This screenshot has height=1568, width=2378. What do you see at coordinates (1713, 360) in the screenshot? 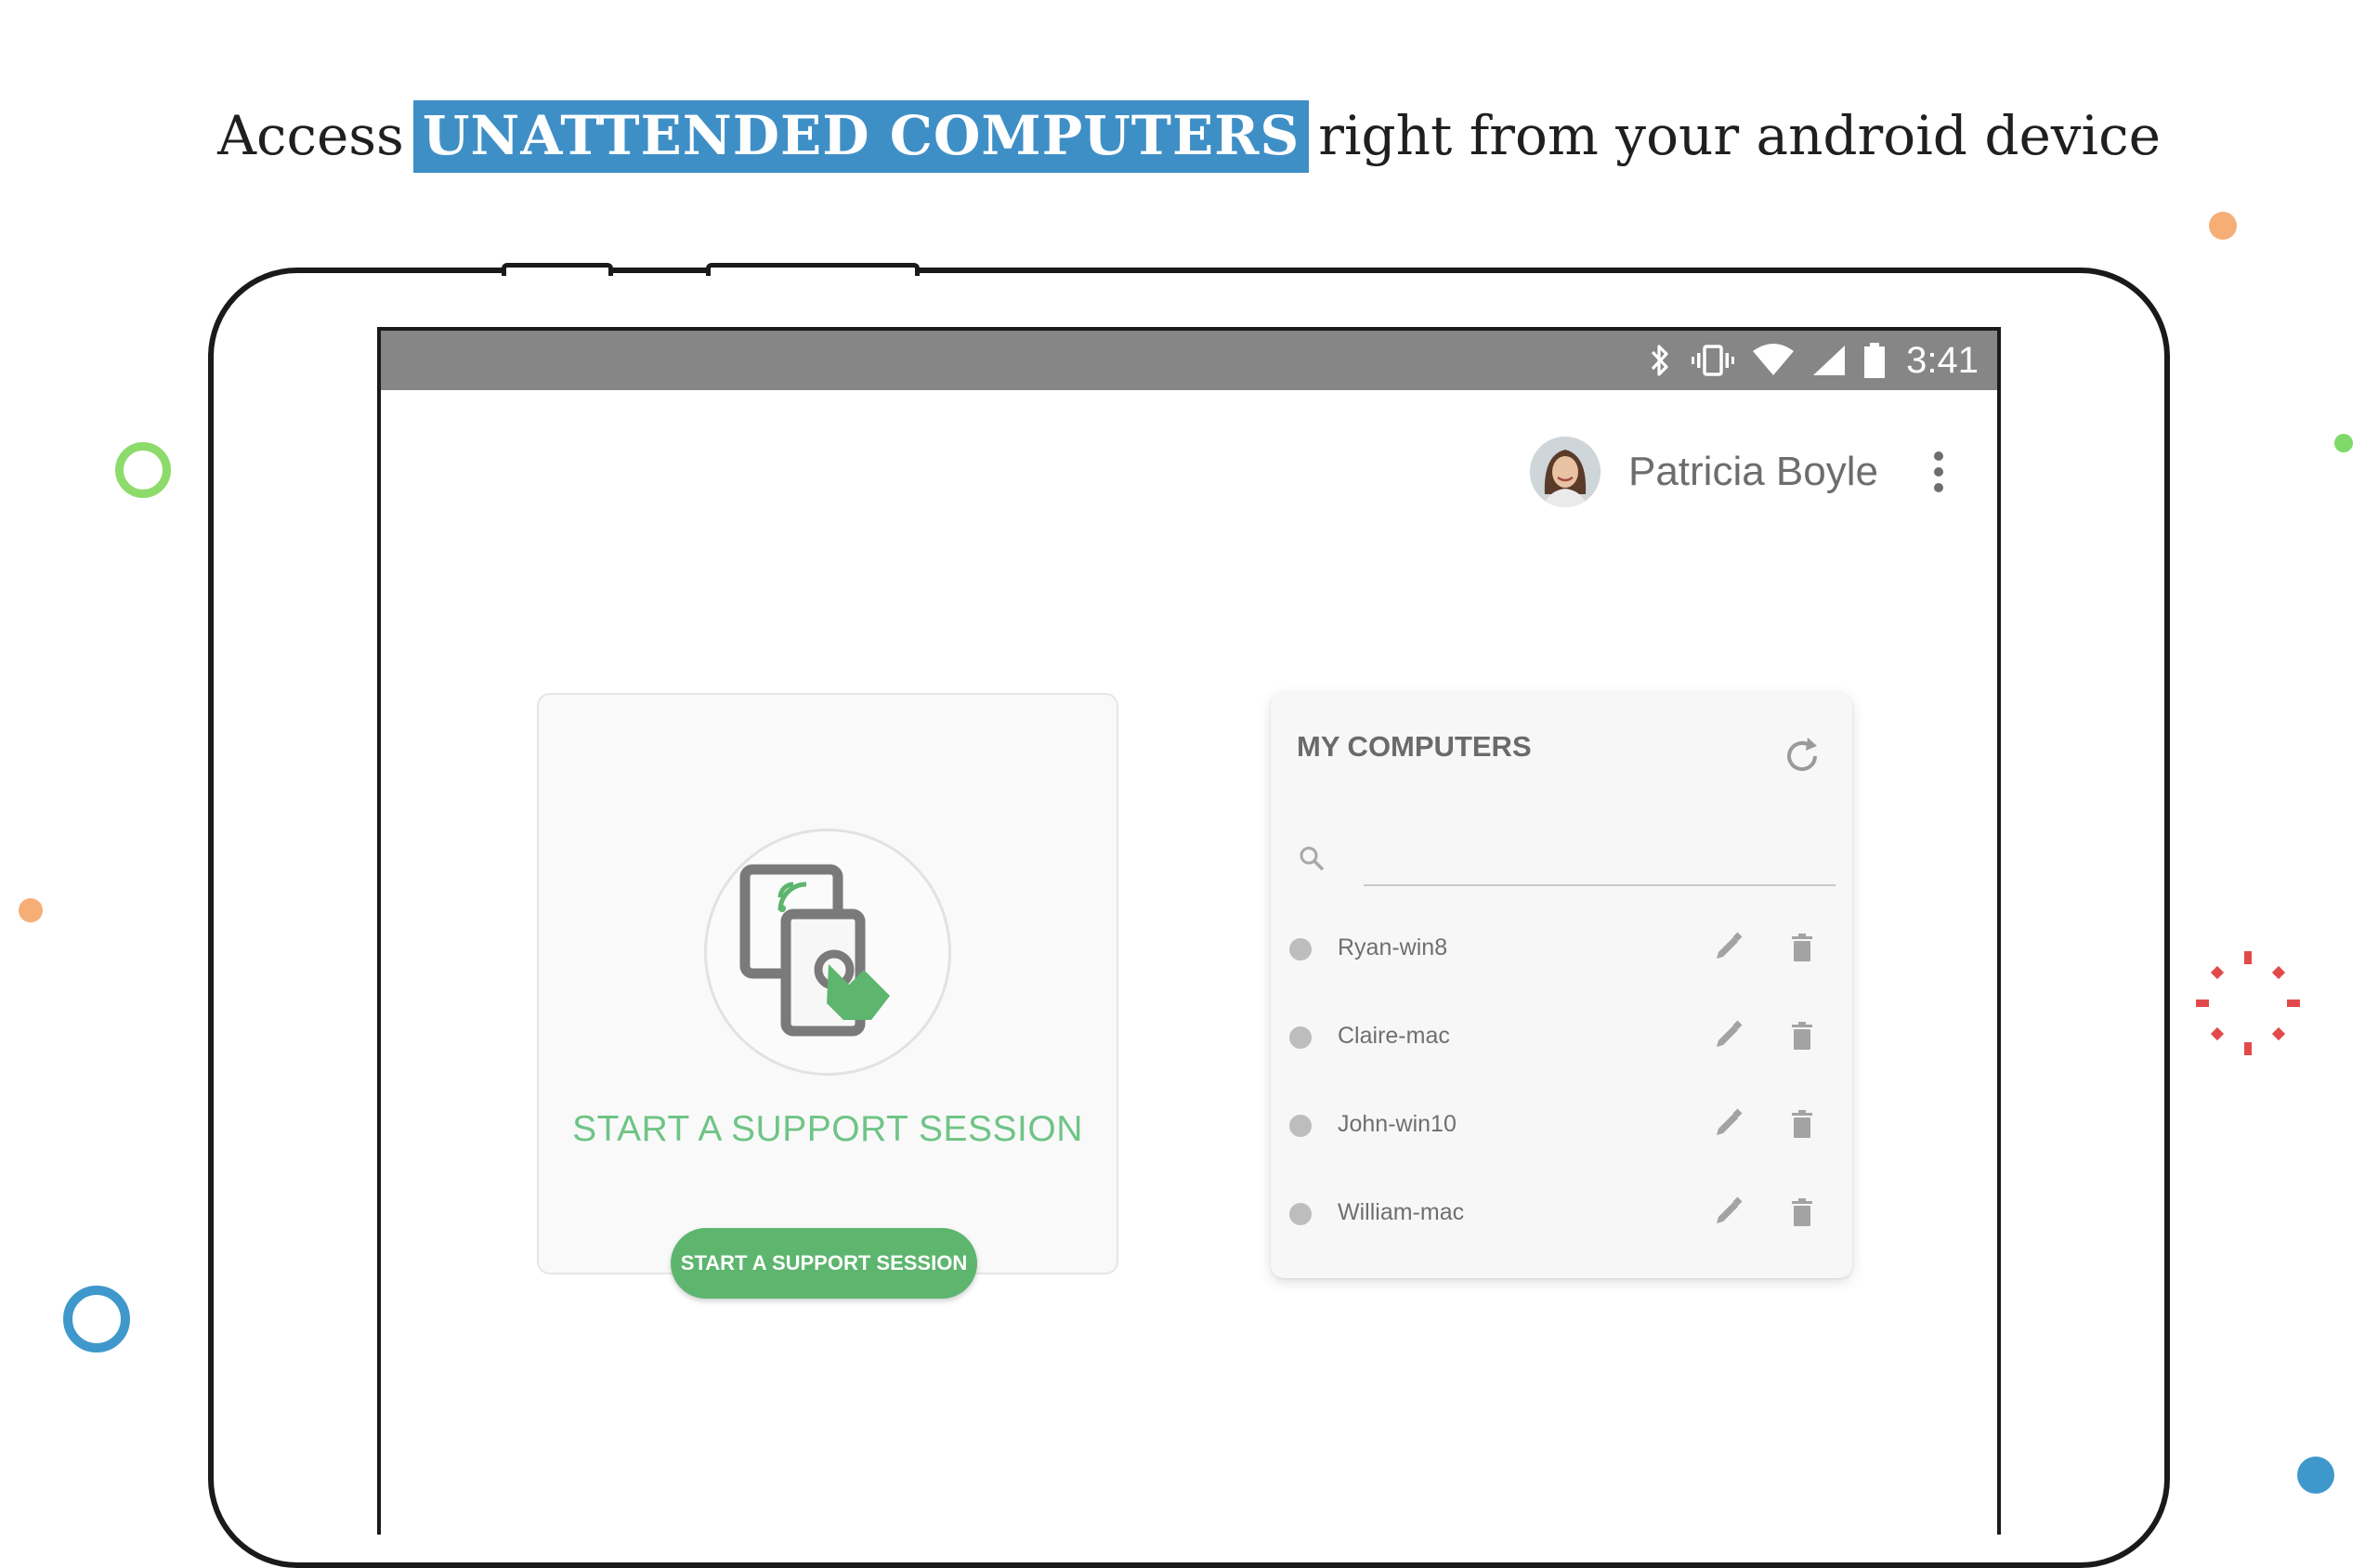
I see `vibrate-icon` at bounding box center [1713, 360].